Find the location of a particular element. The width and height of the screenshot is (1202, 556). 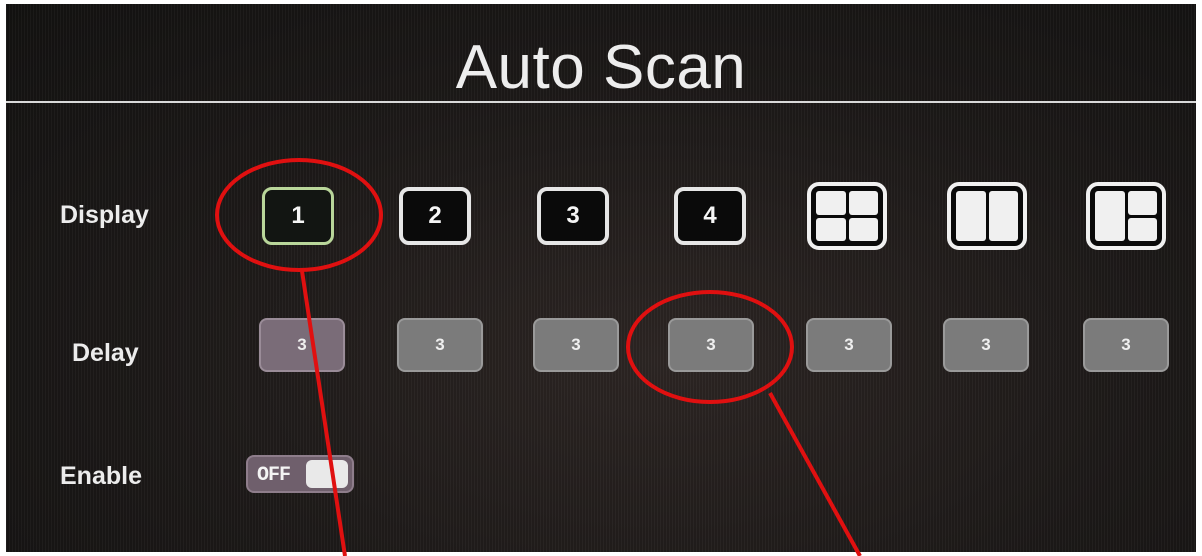

quad-split-icon is located at coordinates (847, 216).